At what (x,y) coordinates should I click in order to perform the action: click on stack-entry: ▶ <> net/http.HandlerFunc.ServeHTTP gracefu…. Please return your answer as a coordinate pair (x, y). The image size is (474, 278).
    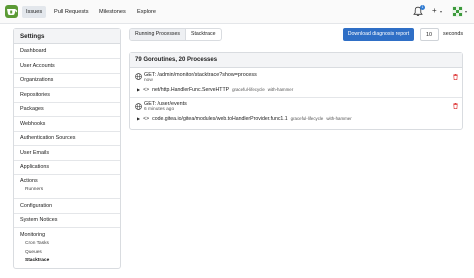
    Looking at the image, I should click on (215, 90).